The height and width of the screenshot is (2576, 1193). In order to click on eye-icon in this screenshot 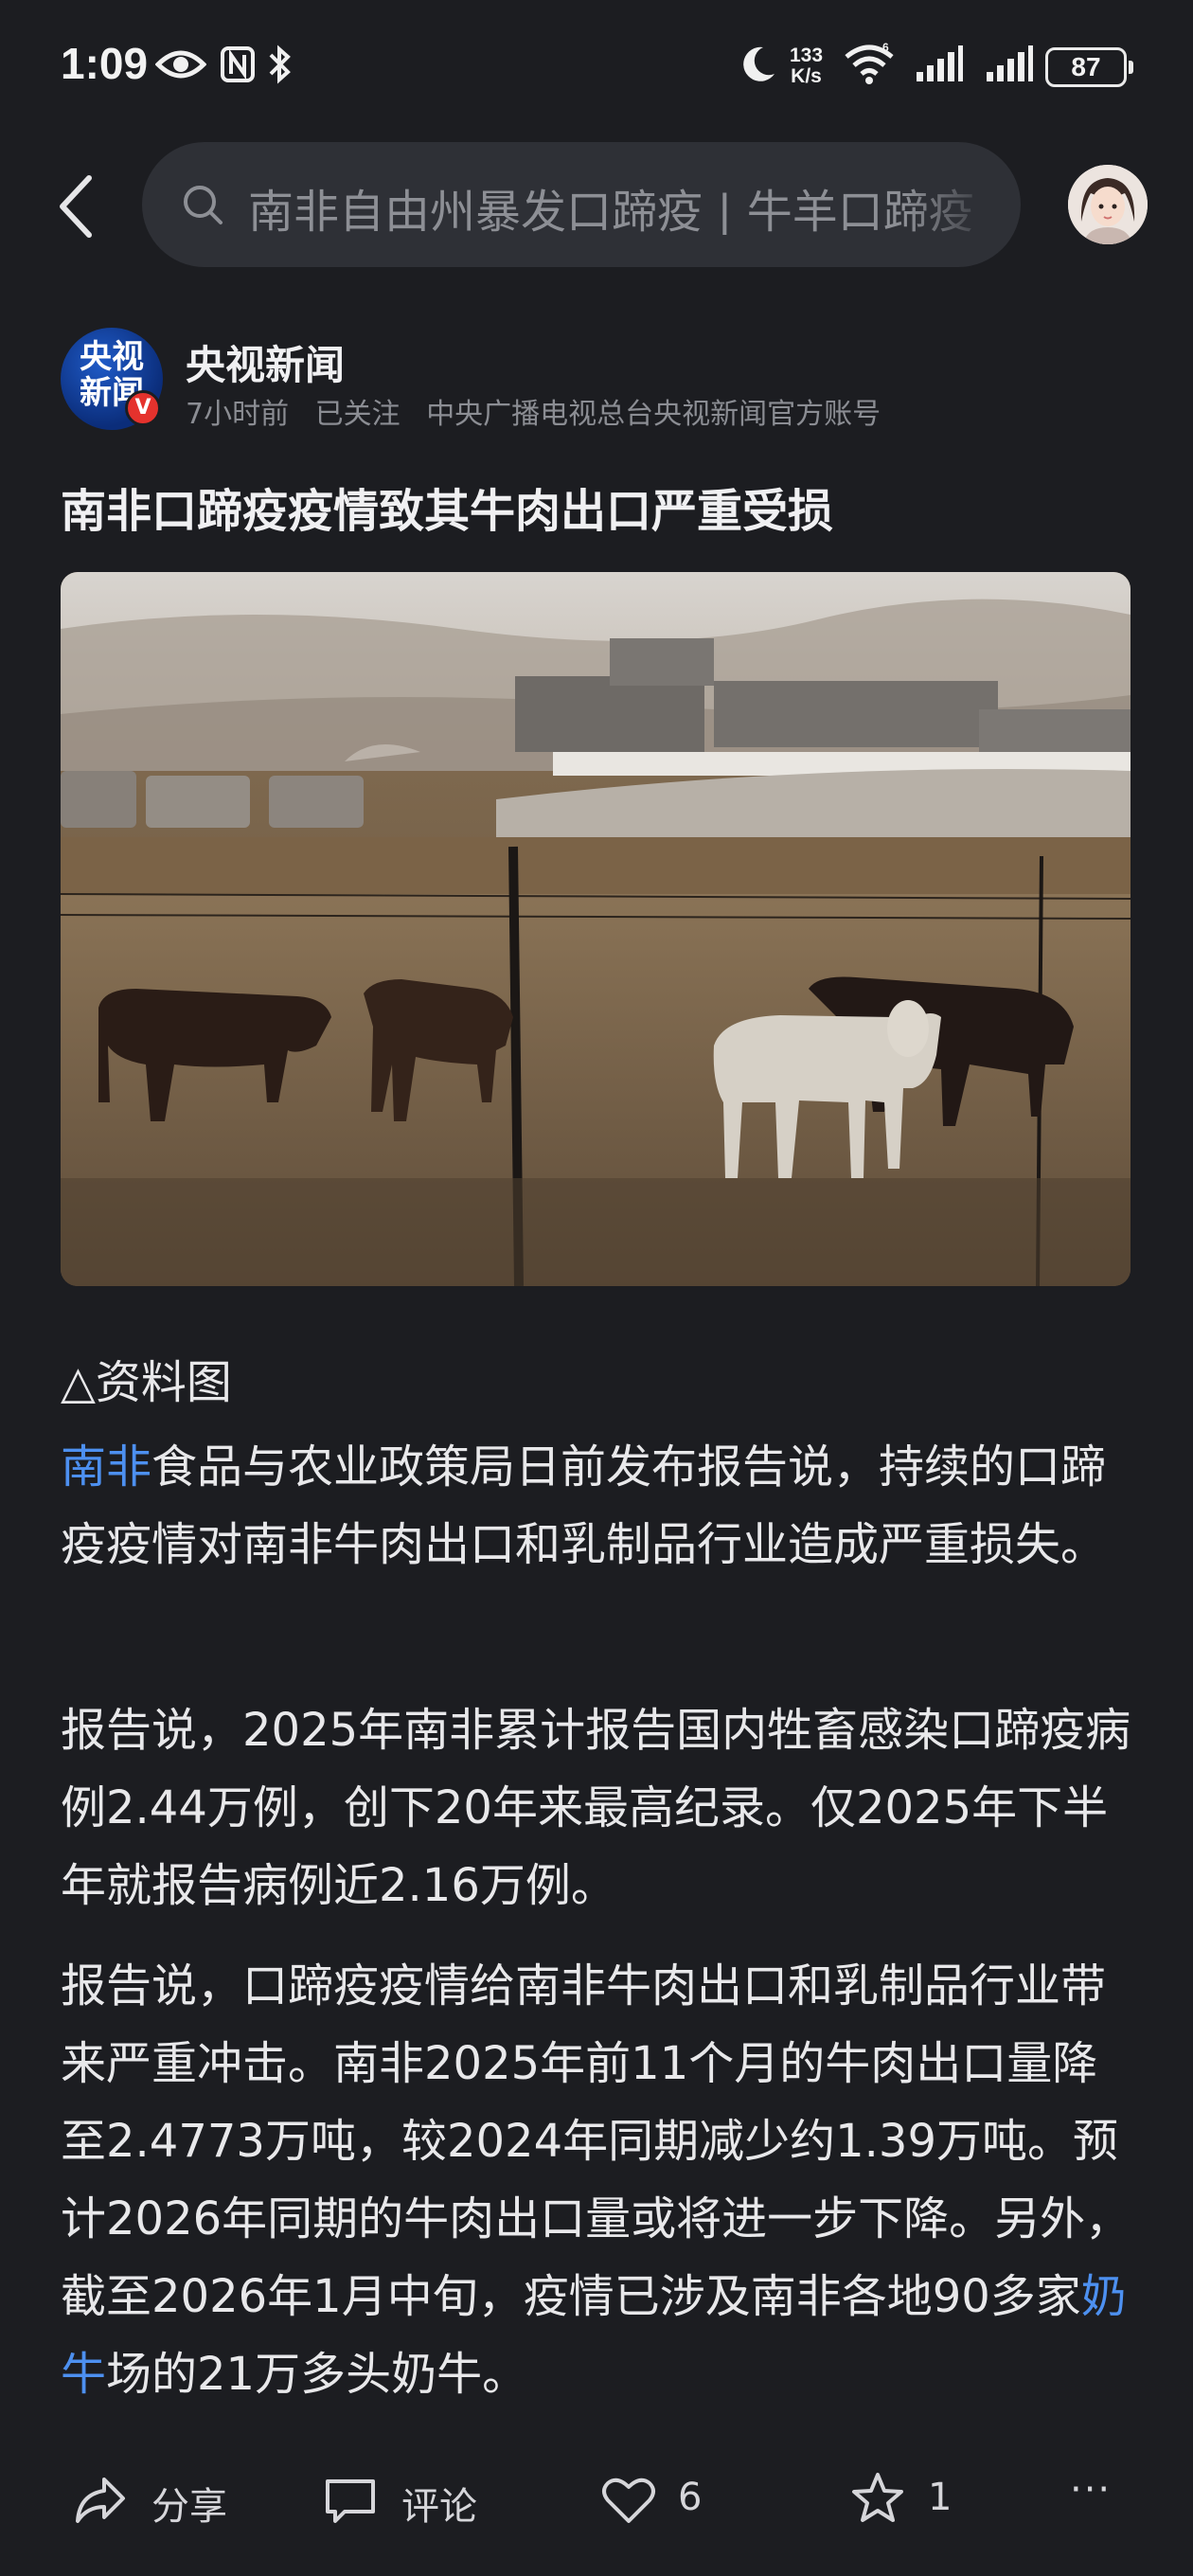, I will do `click(180, 64)`.